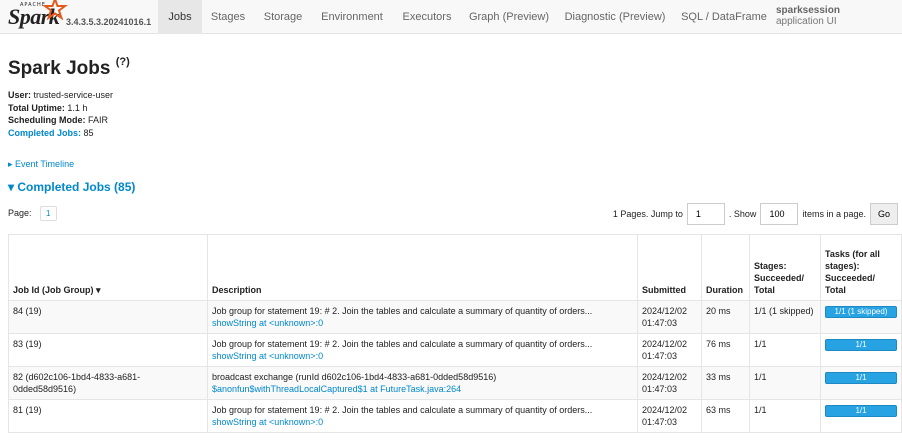 The width and height of the screenshot is (902, 444). Describe the element at coordinates (123, 62) in the screenshot. I see `help-link: (?)` at that location.